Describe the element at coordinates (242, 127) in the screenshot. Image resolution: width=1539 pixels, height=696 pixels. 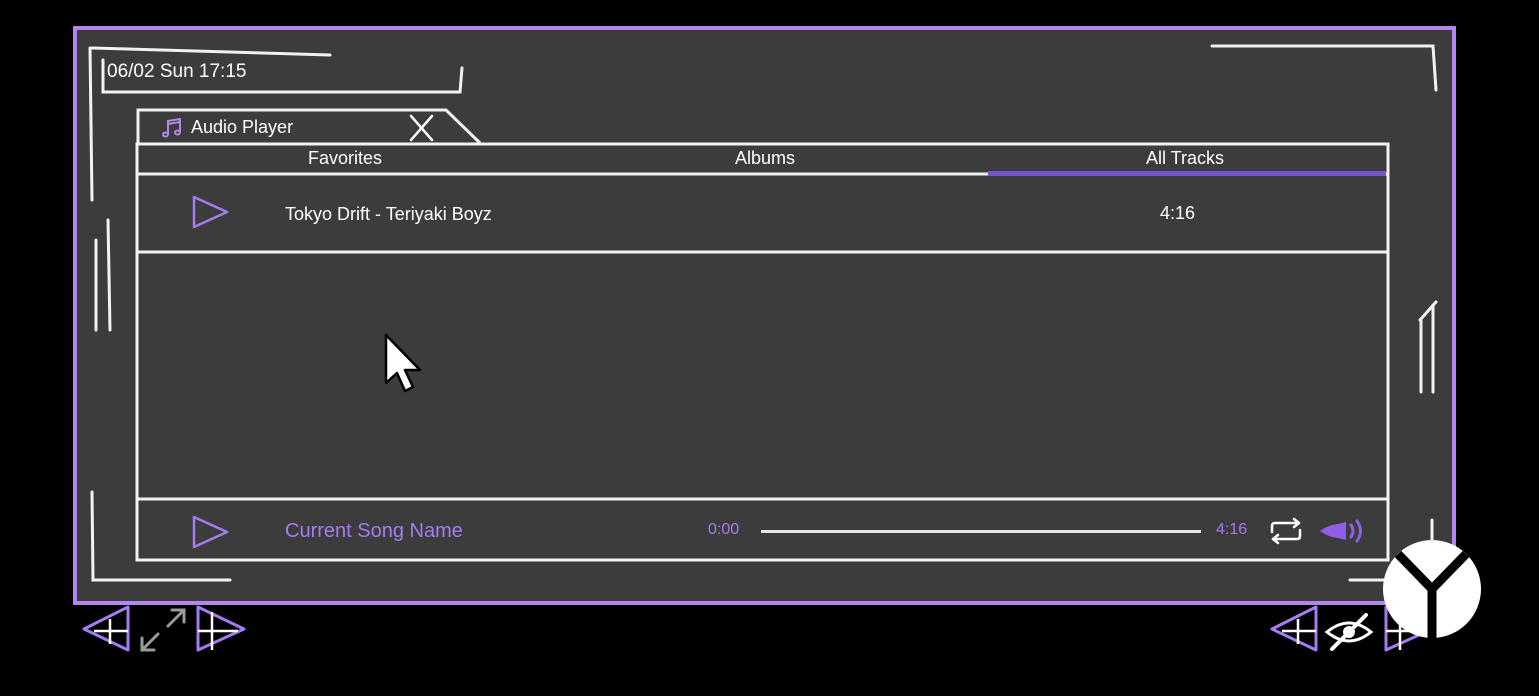
I see `window-tab-label: Audio Player` at that location.